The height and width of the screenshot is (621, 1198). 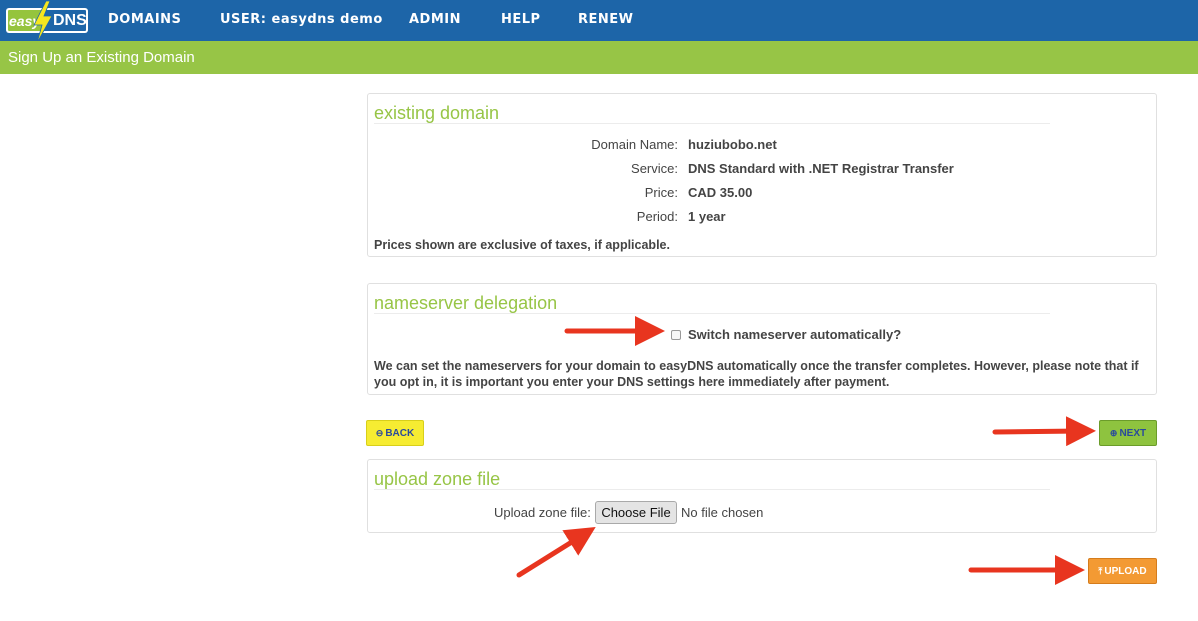 What do you see at coordinates (661, 192) in the screenshot?
I see `price-label: Price:` at bounding box center [661, 192].